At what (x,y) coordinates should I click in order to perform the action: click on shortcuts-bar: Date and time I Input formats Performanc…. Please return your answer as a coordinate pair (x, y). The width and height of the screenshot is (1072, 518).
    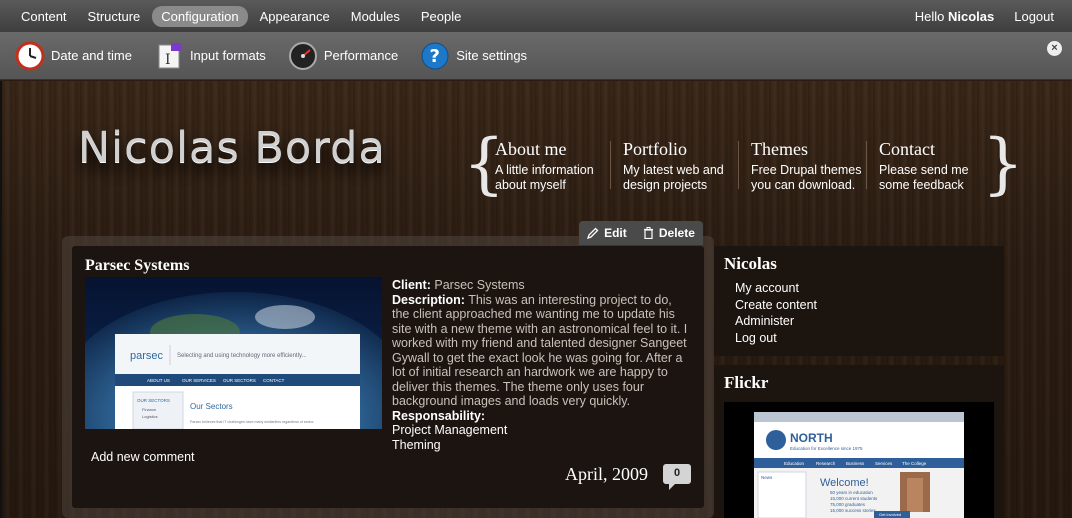
    Looking at the image, I should click on (536, 56).